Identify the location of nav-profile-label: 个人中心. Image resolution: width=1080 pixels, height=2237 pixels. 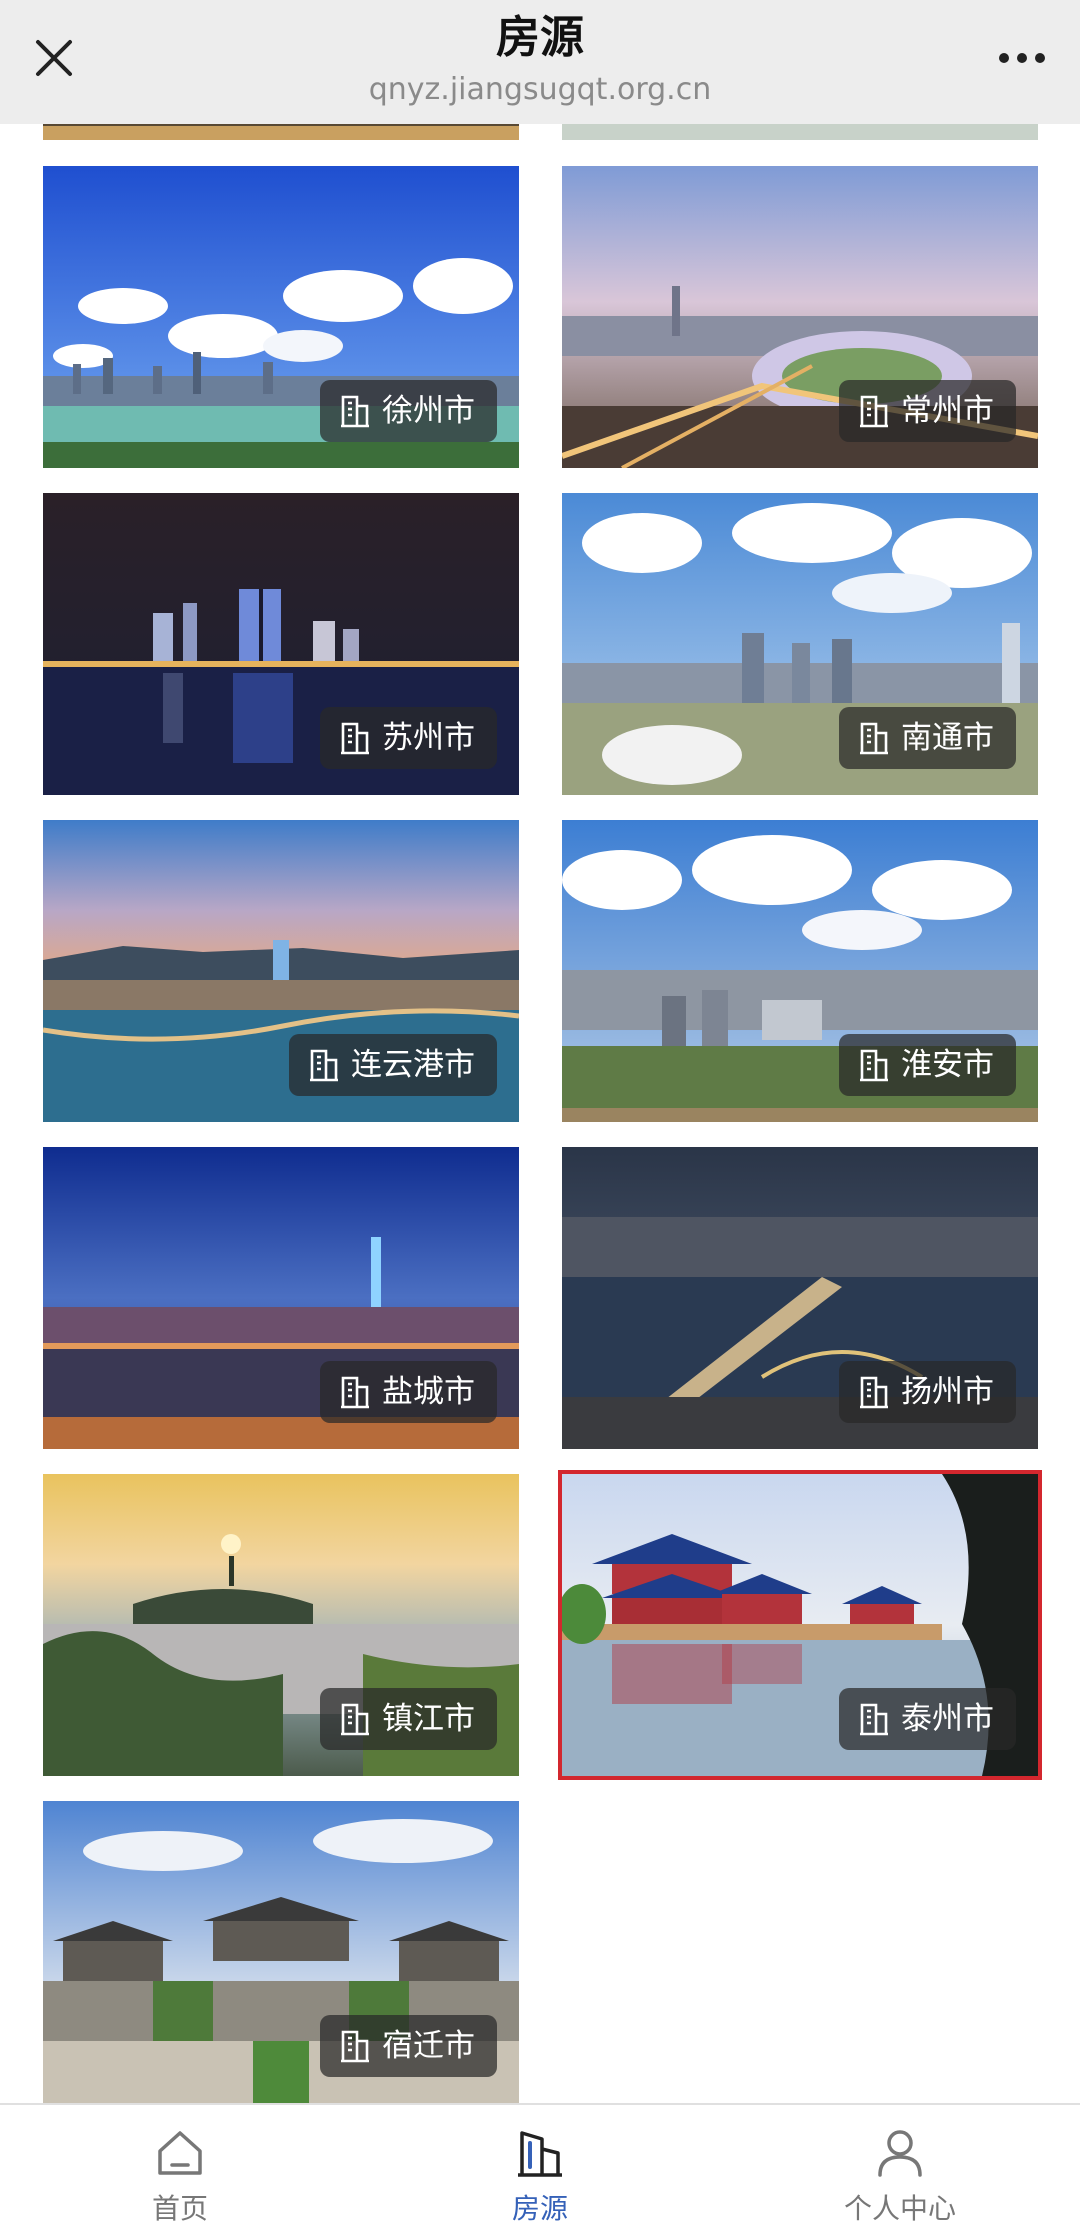
(899, 2208).